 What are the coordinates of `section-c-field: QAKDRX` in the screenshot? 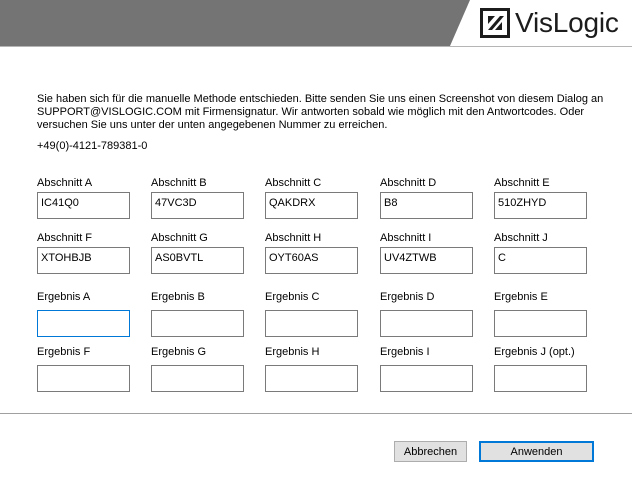 It's located at (311, 205).